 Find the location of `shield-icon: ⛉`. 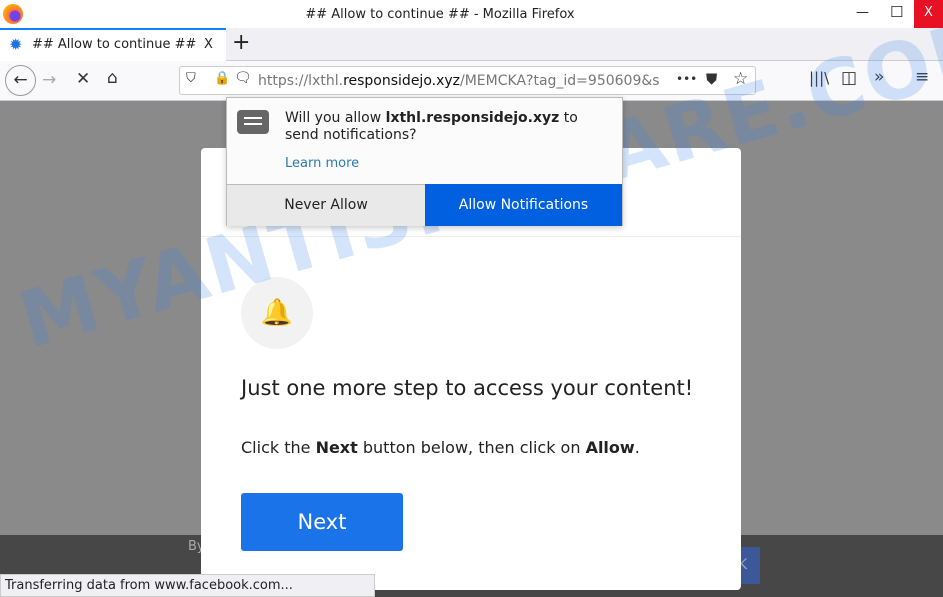

shield-icon: ⛉ is located at coordinates (191, 78).